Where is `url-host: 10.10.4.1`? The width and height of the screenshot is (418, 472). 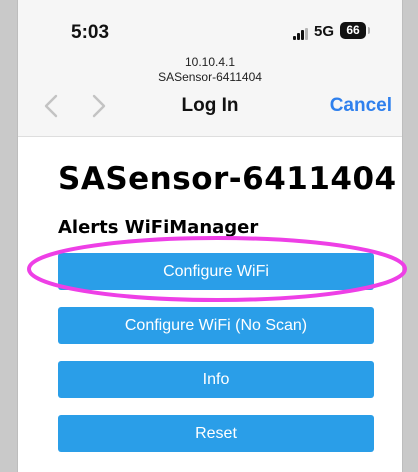
url-host: 10.10.4.1 is located at coordinates (210, 62).